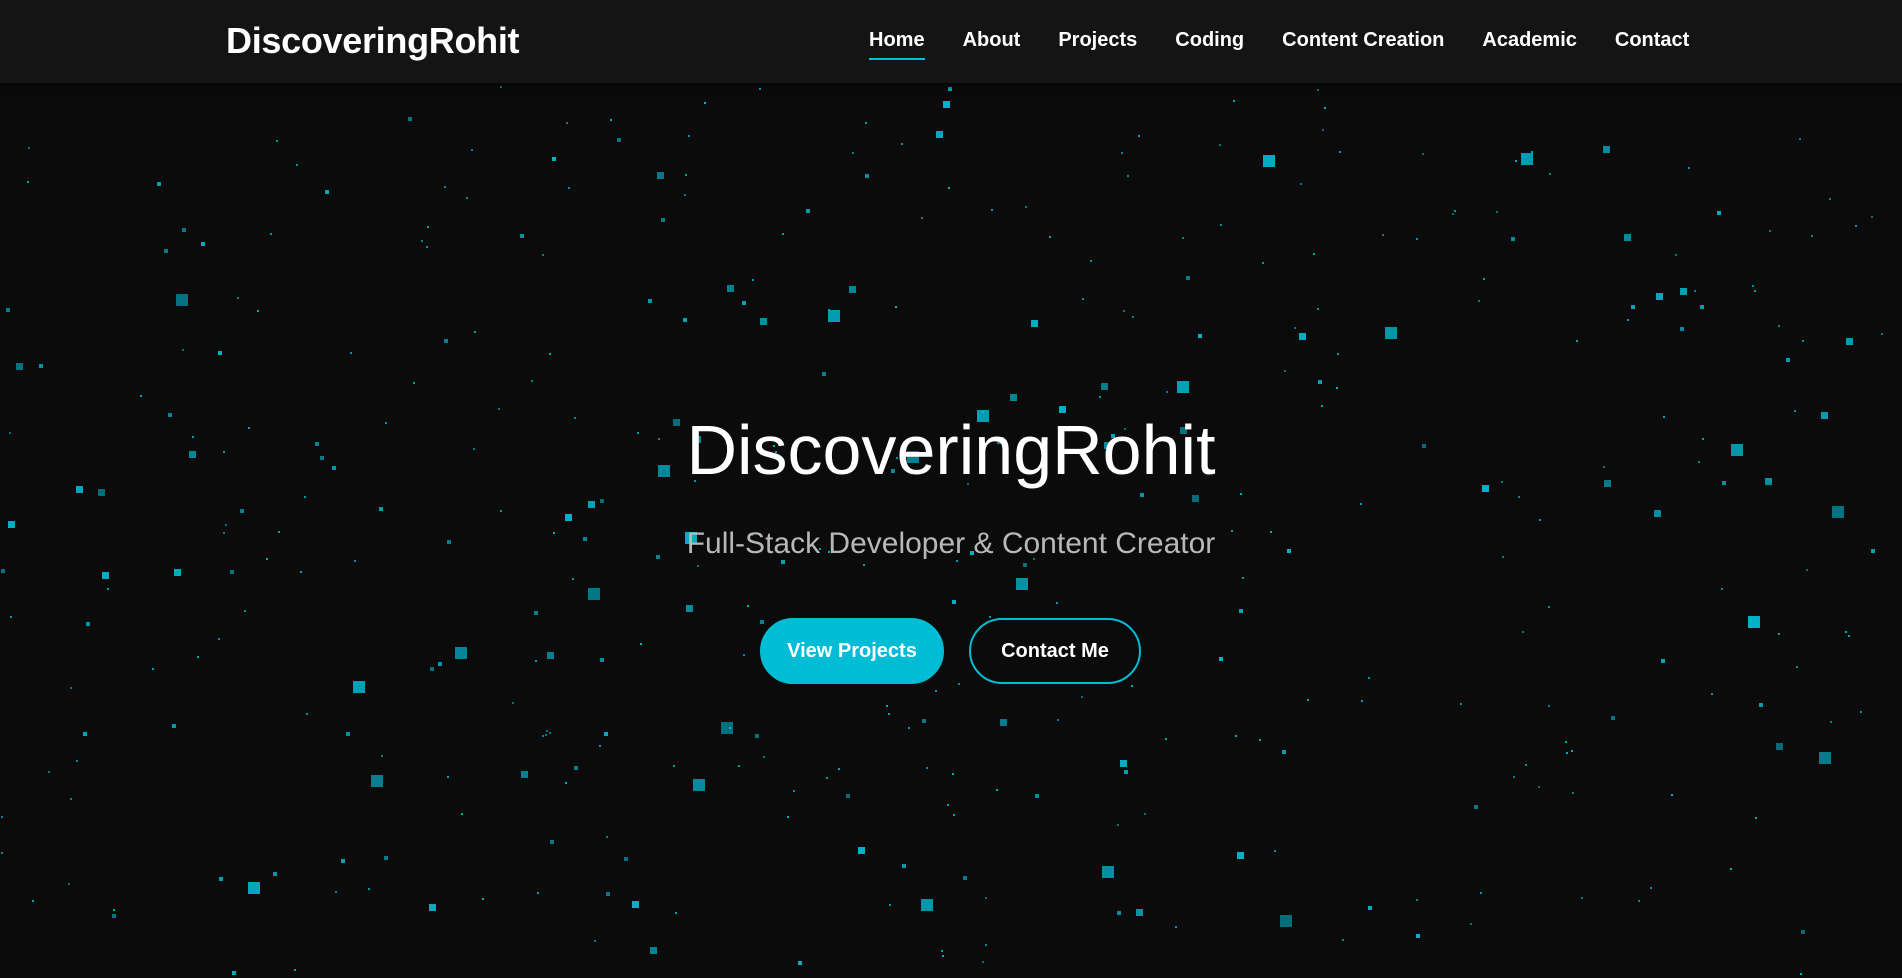 This screenshot has width=1902, height=978. Describe the element at coordinates (1652, 40) in the screenshot. I see `nav-link-contact: Contact` at that location.